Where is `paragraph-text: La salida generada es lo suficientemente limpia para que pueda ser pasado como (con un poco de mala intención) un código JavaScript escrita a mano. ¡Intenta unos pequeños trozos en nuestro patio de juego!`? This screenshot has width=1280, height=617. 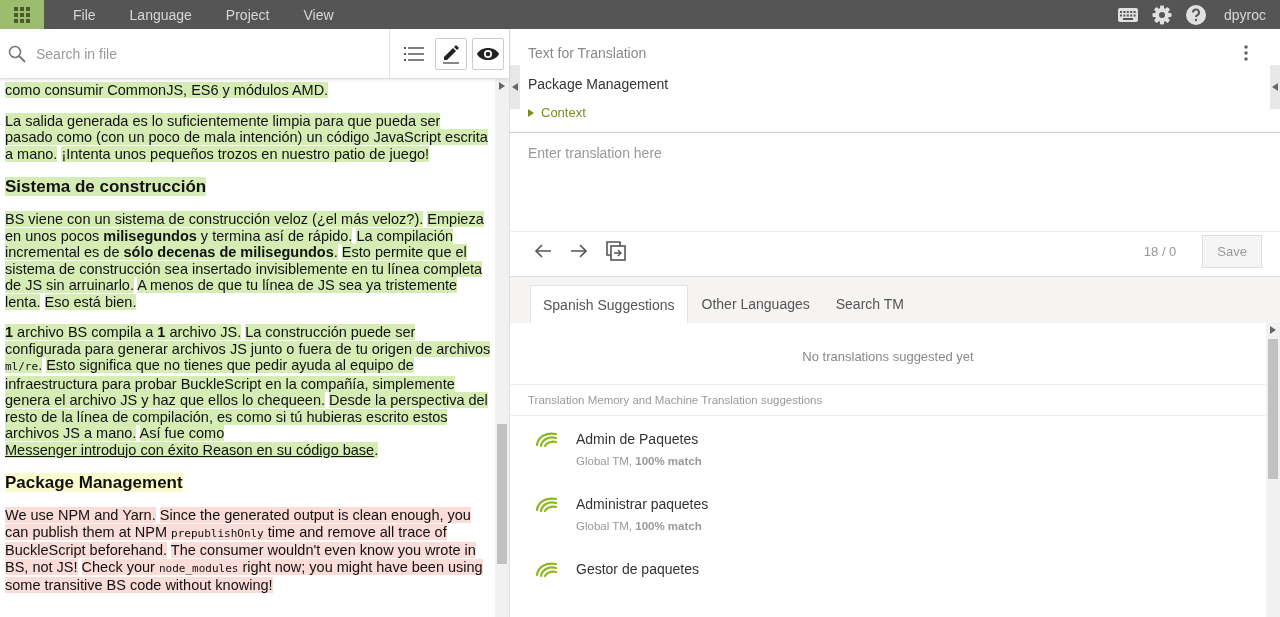 paragraph-text: La salida generada es lo suficientemente limpia para que pueda ser pasado como (con un poco de mala intención) un código JavaScript escrita a mano. ¡Intenta unos pequeños trozos en nuestro patio de juego! is located at coordinates (248, 137).